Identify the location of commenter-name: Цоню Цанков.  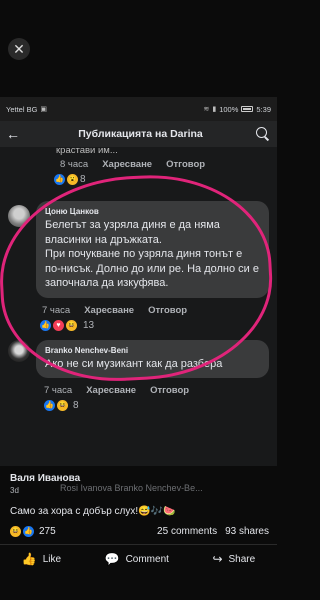
(152, 211).